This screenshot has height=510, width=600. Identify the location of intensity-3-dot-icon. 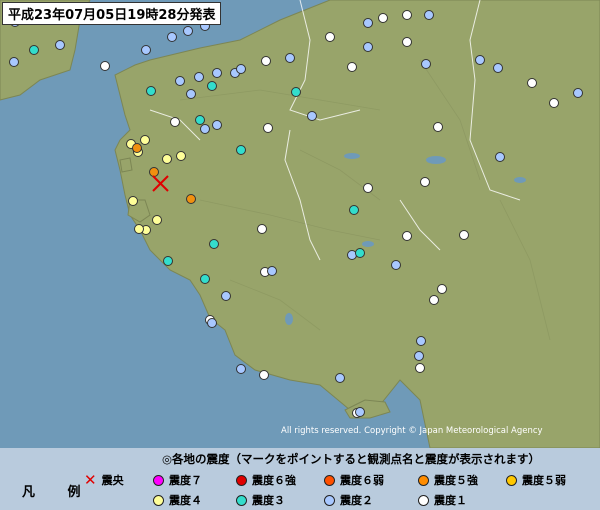
(241, 500).